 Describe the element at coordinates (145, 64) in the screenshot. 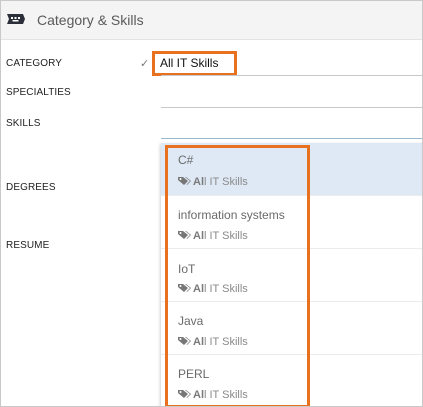

I see `check-icon: ✓` at that location.